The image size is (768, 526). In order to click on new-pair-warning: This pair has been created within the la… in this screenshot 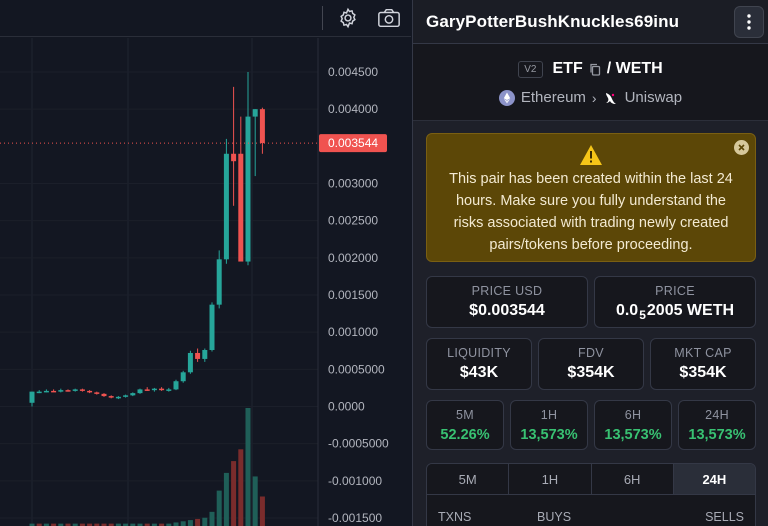, I will do `click(591, 197)`.